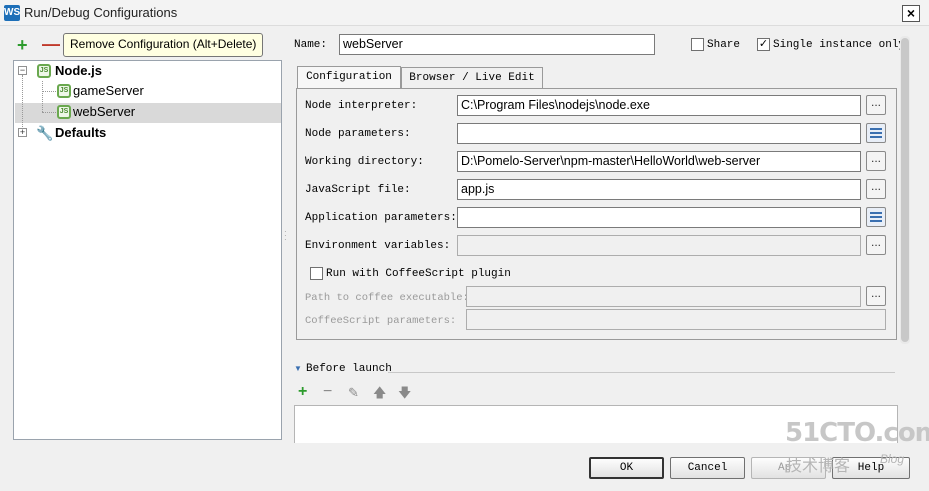 This screenshot has height=491, width=929. What do you see at coordinates (22, 132) in the screenshot?
I see `expand-icon: +` at bounding box center [22, 132].